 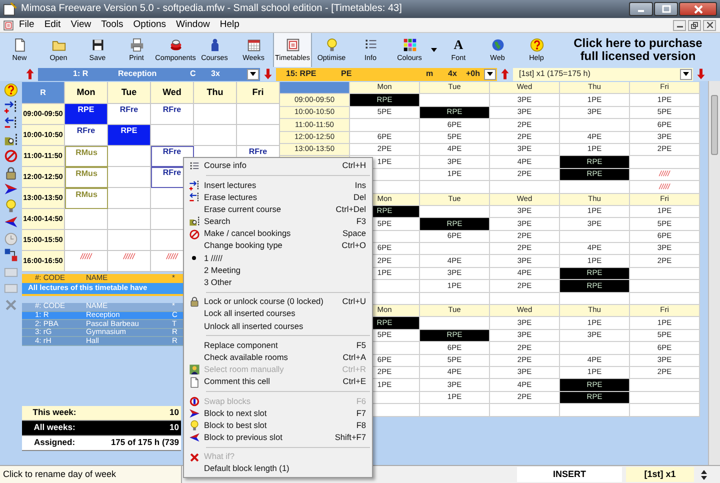 What do you see at coordinates (54, 413) in the screenshot?
I see `stat-label: This week:` at bounding box center [54, 413].